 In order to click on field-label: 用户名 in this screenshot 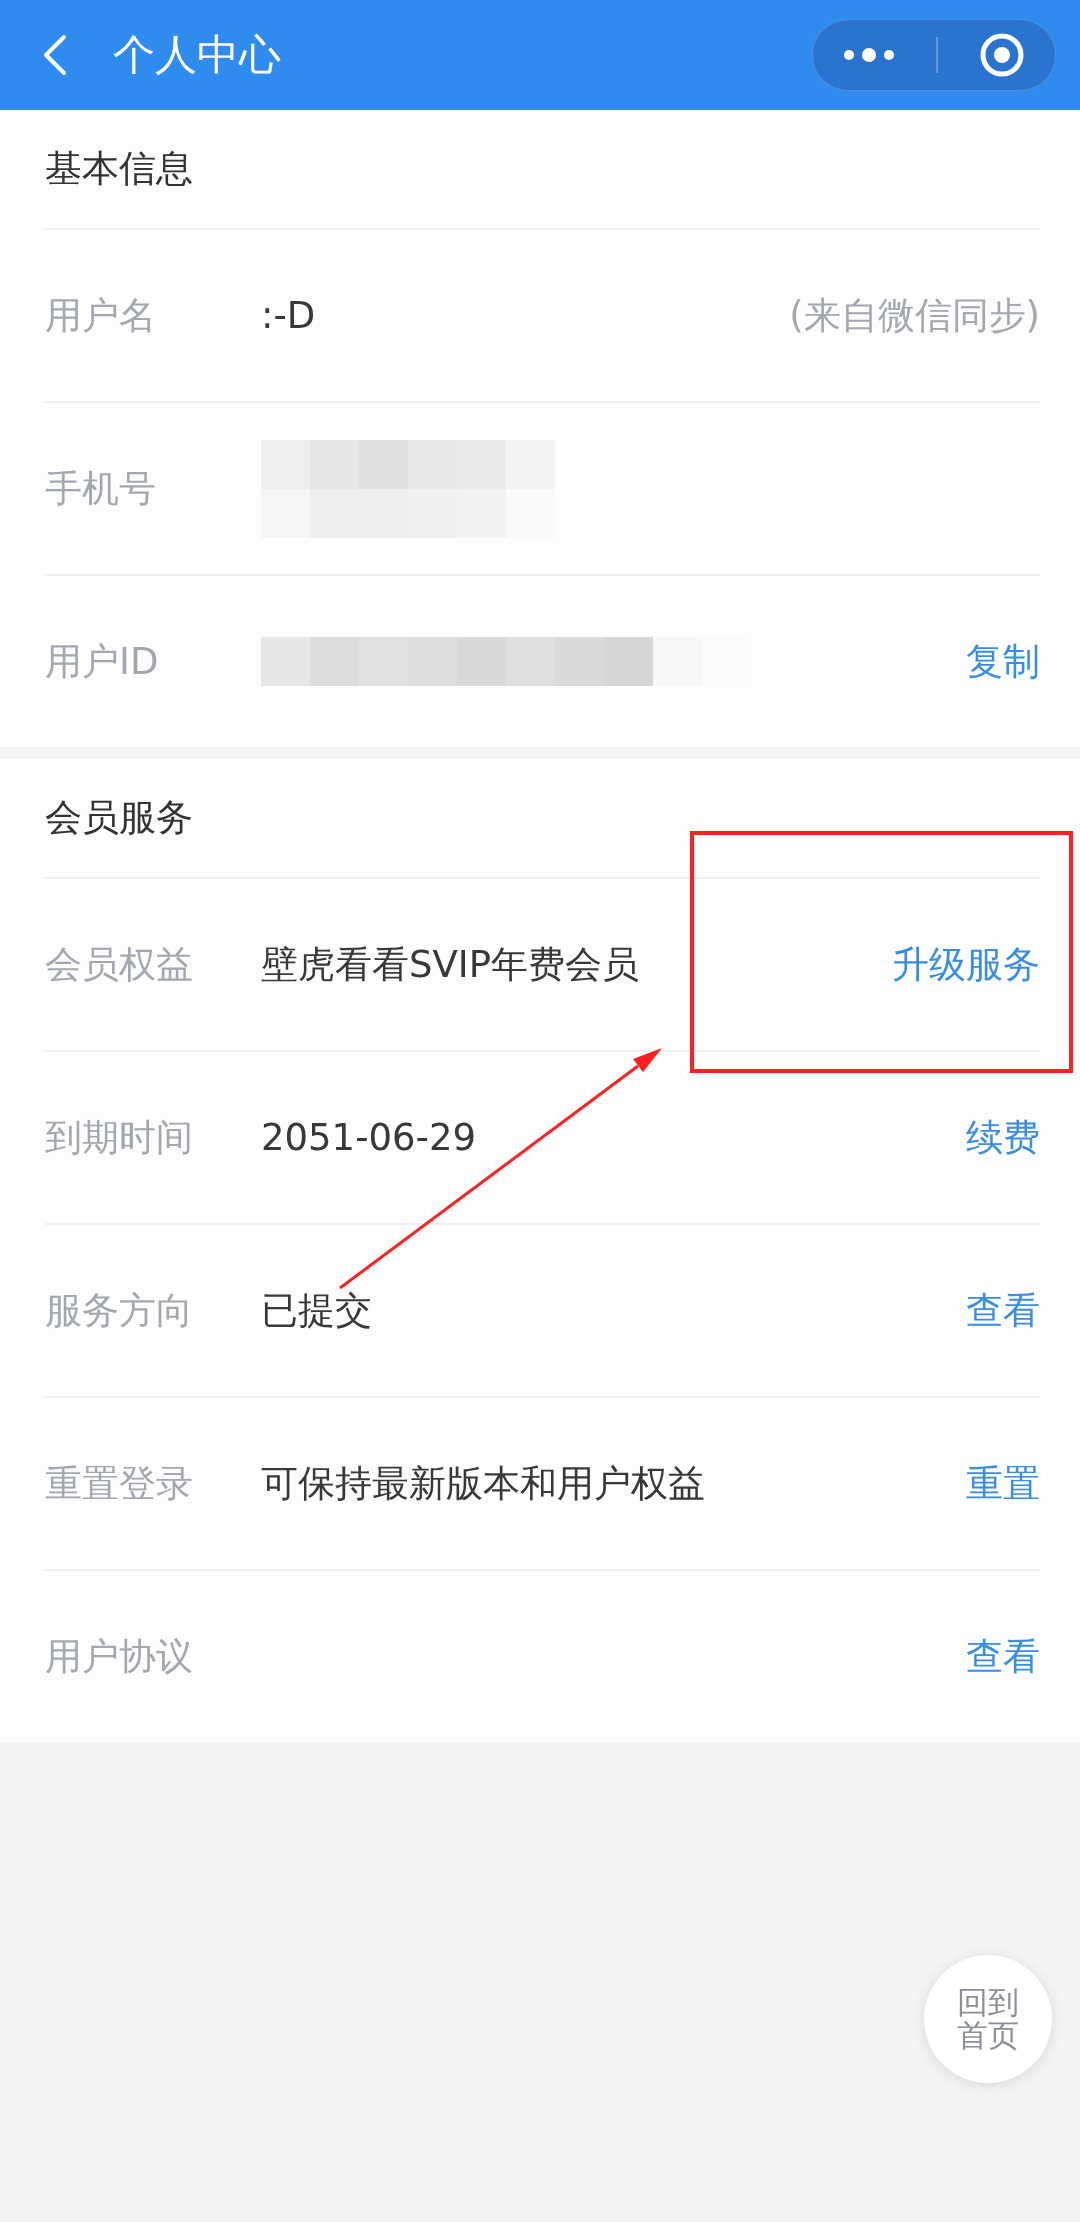, I will do `click(101, 315)`.